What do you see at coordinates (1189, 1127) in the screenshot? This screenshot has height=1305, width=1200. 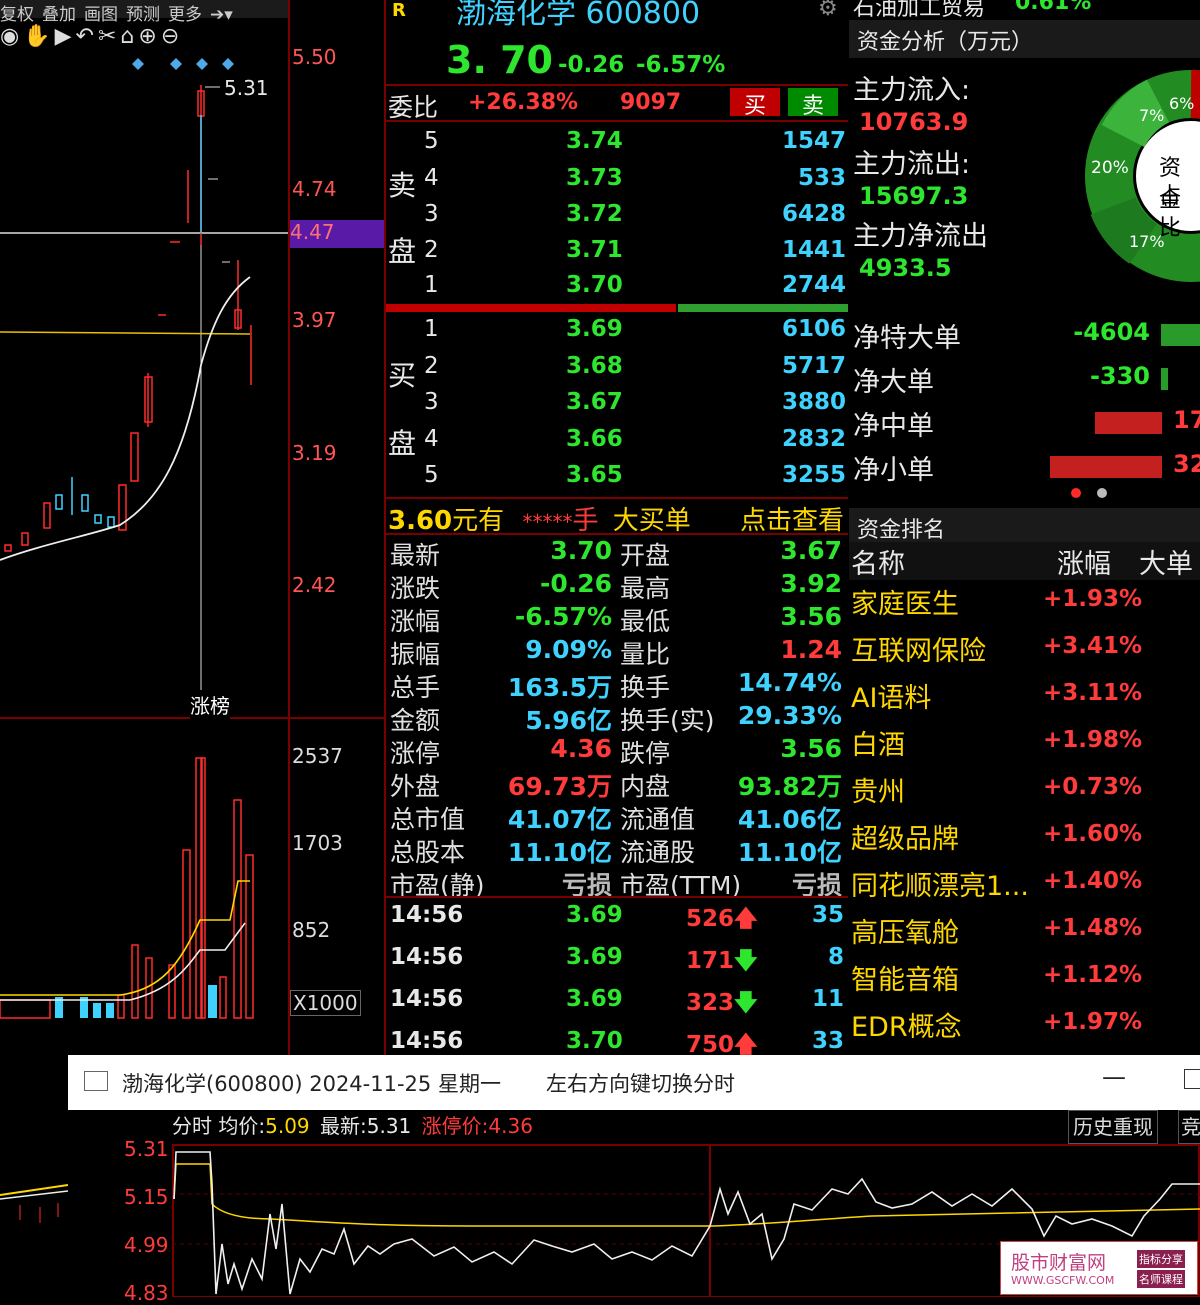 I see `more-button: 竞` at bounding box center [1189, 1127].